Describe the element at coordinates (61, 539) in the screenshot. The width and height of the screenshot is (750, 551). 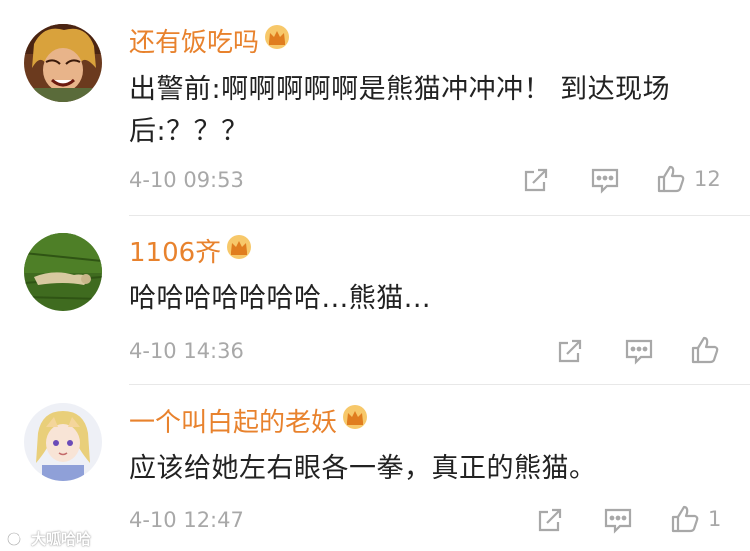
I see `watermark-text: 大呱哈哈` at that location.